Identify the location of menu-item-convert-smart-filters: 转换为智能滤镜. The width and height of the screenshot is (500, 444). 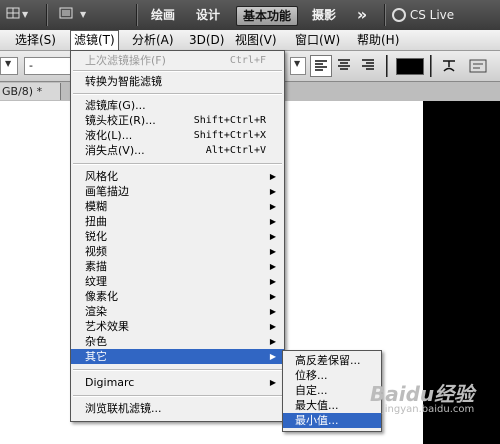
(177, 81).